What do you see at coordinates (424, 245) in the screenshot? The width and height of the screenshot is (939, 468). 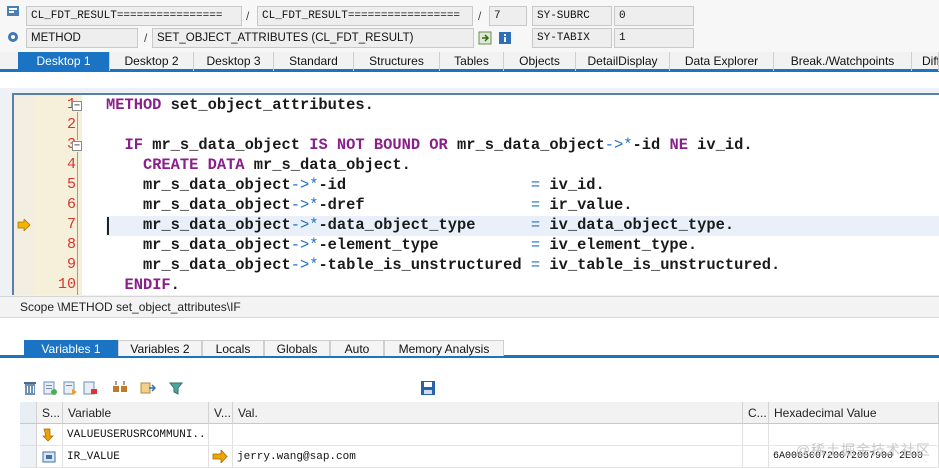 I see `code-text: -element_type` at bounding box center [424, 245].